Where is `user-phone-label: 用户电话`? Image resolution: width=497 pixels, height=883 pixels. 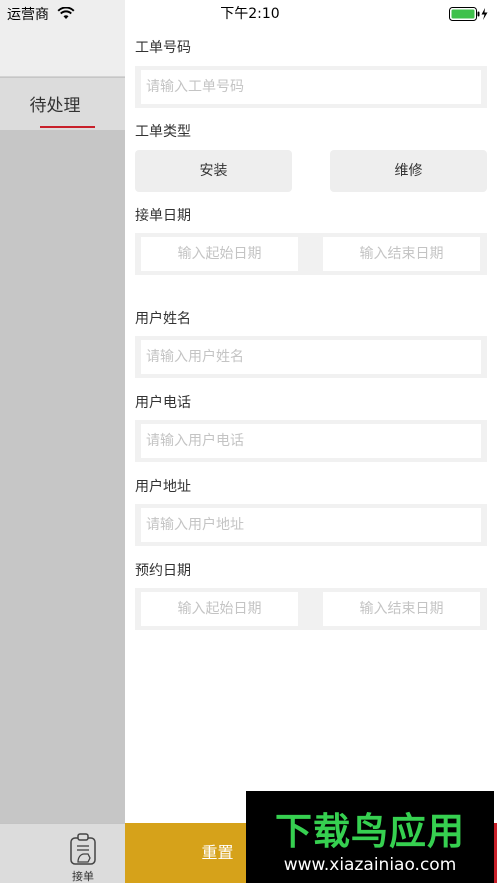
user-phone-label: 用户电话 is located at coordinates (163, 403).